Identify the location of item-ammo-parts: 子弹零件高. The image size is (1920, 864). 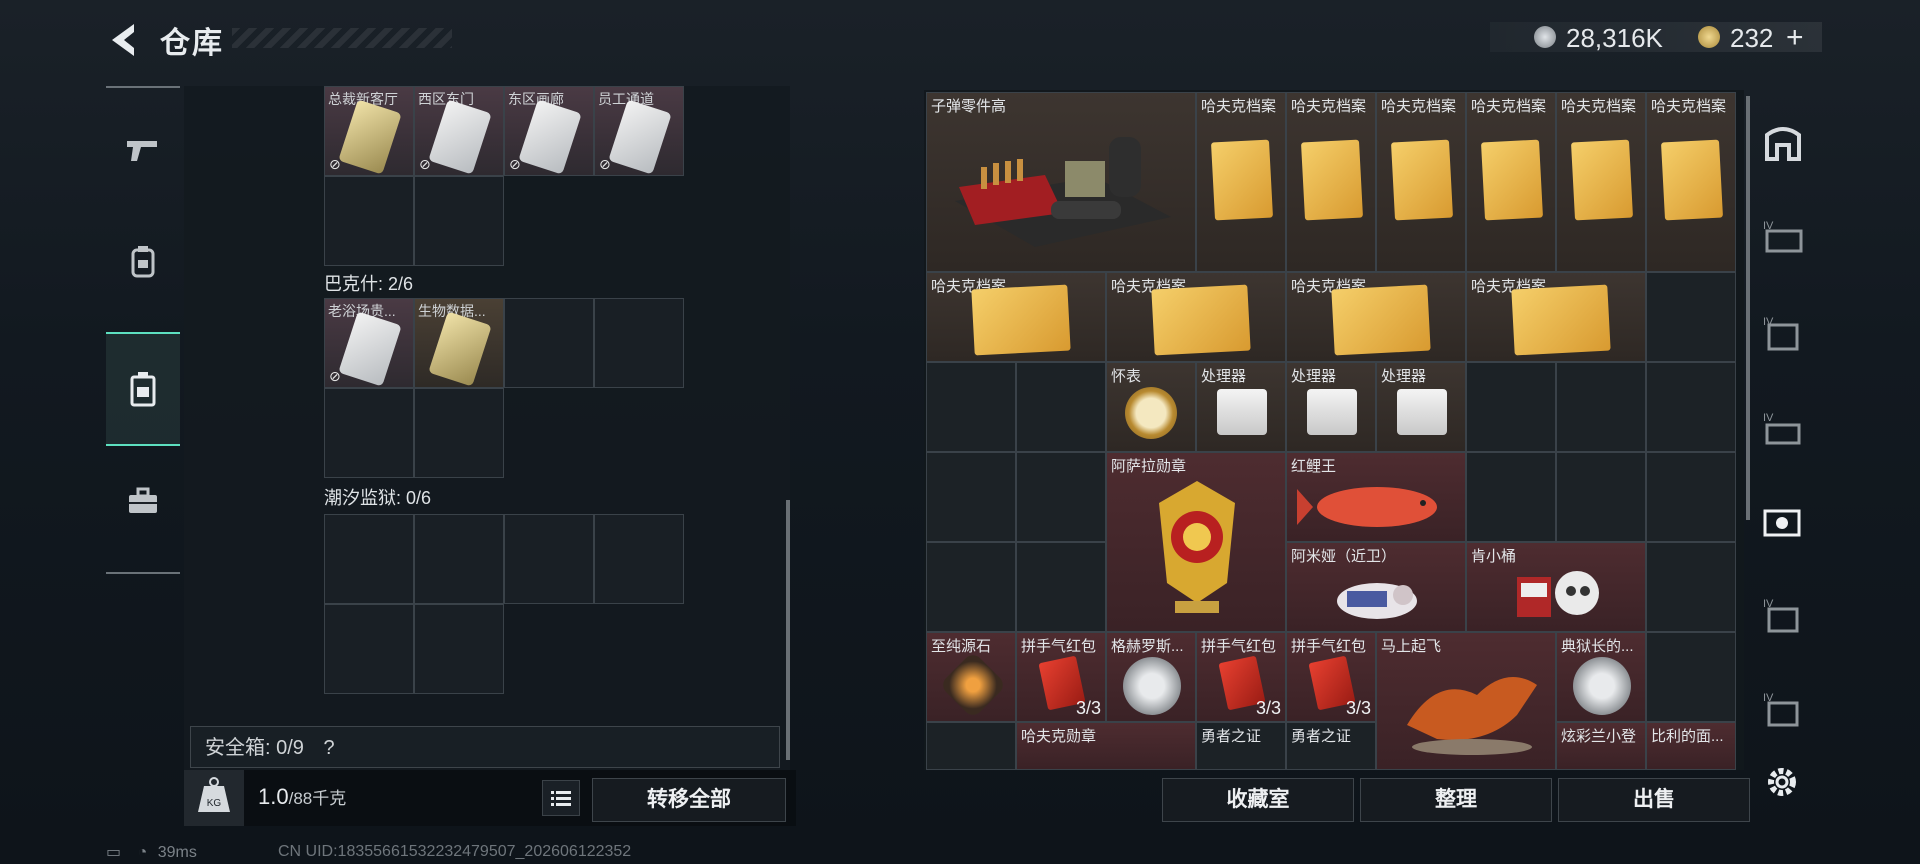
(1061, 182).